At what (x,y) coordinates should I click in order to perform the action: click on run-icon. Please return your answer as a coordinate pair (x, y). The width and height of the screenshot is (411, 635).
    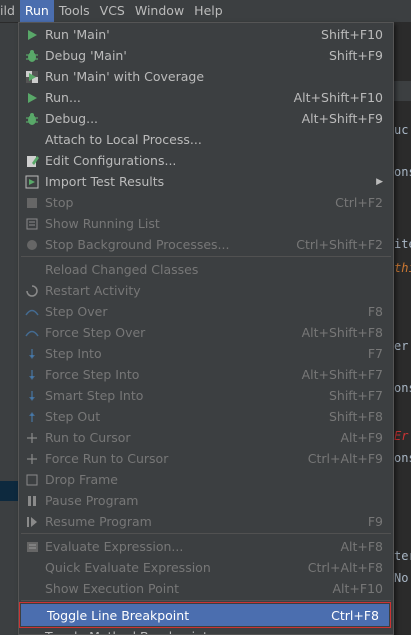
    Looking at the image, I should click on (32, 34).